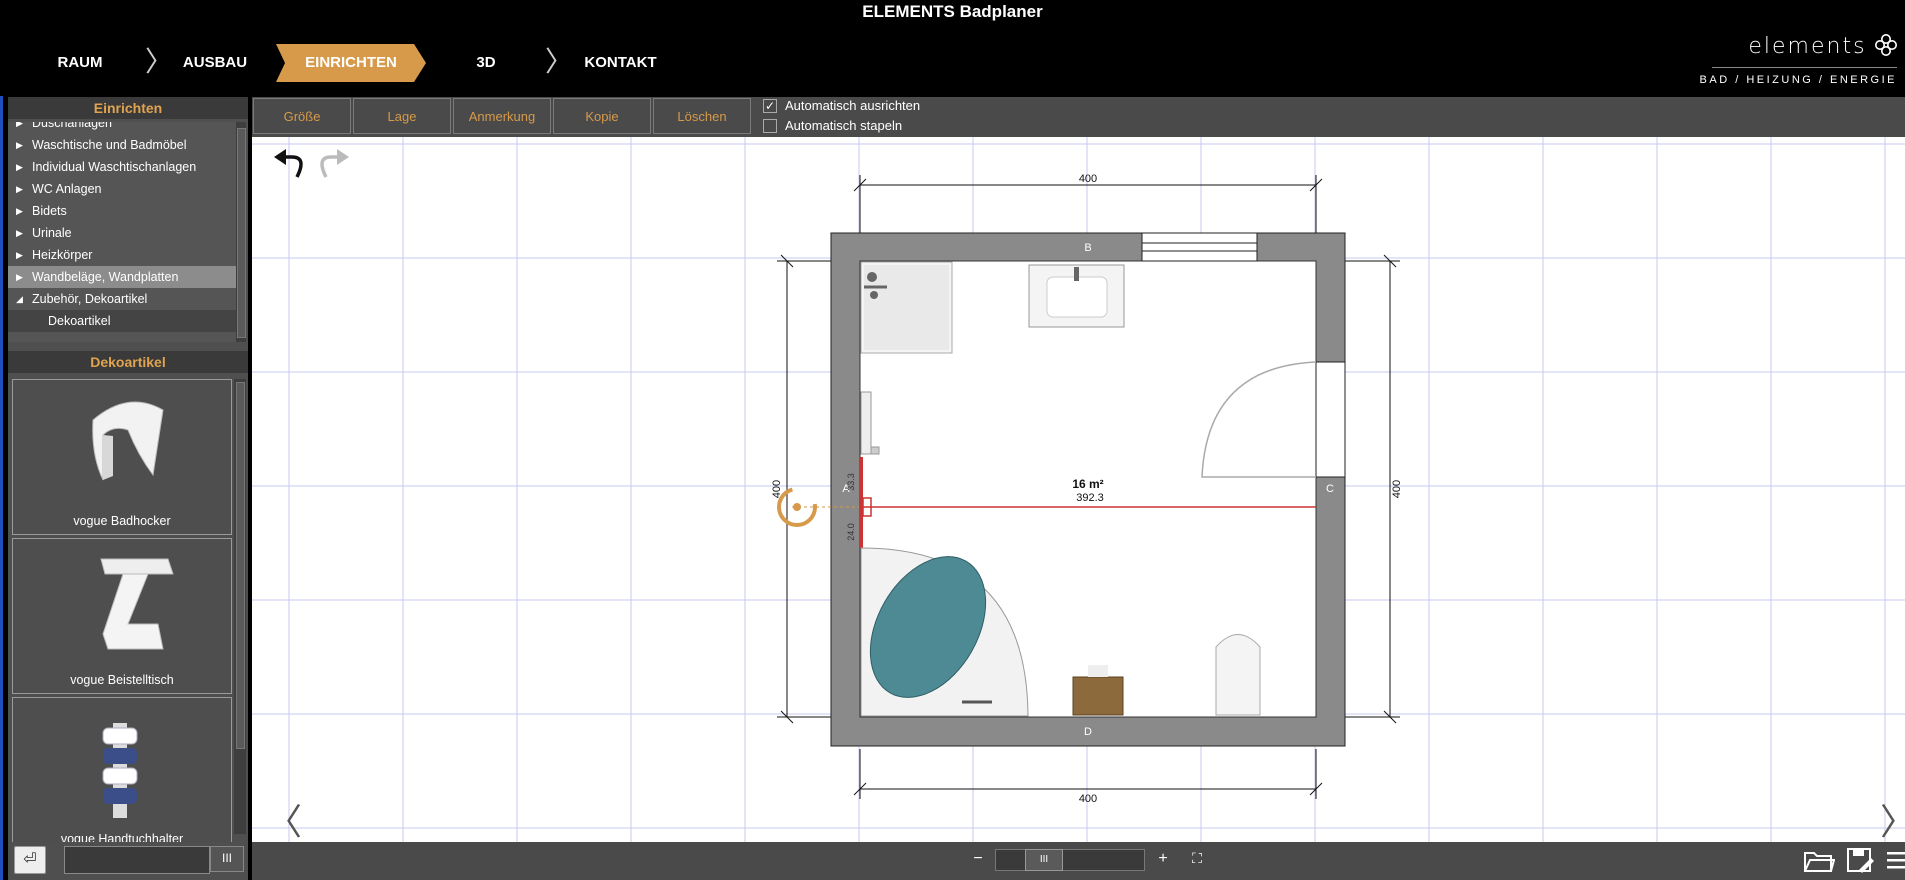 This screenshot has width=1905, height=880. I want to click on auto-stack-label: Automatisch stapeln, so click(844, 125).